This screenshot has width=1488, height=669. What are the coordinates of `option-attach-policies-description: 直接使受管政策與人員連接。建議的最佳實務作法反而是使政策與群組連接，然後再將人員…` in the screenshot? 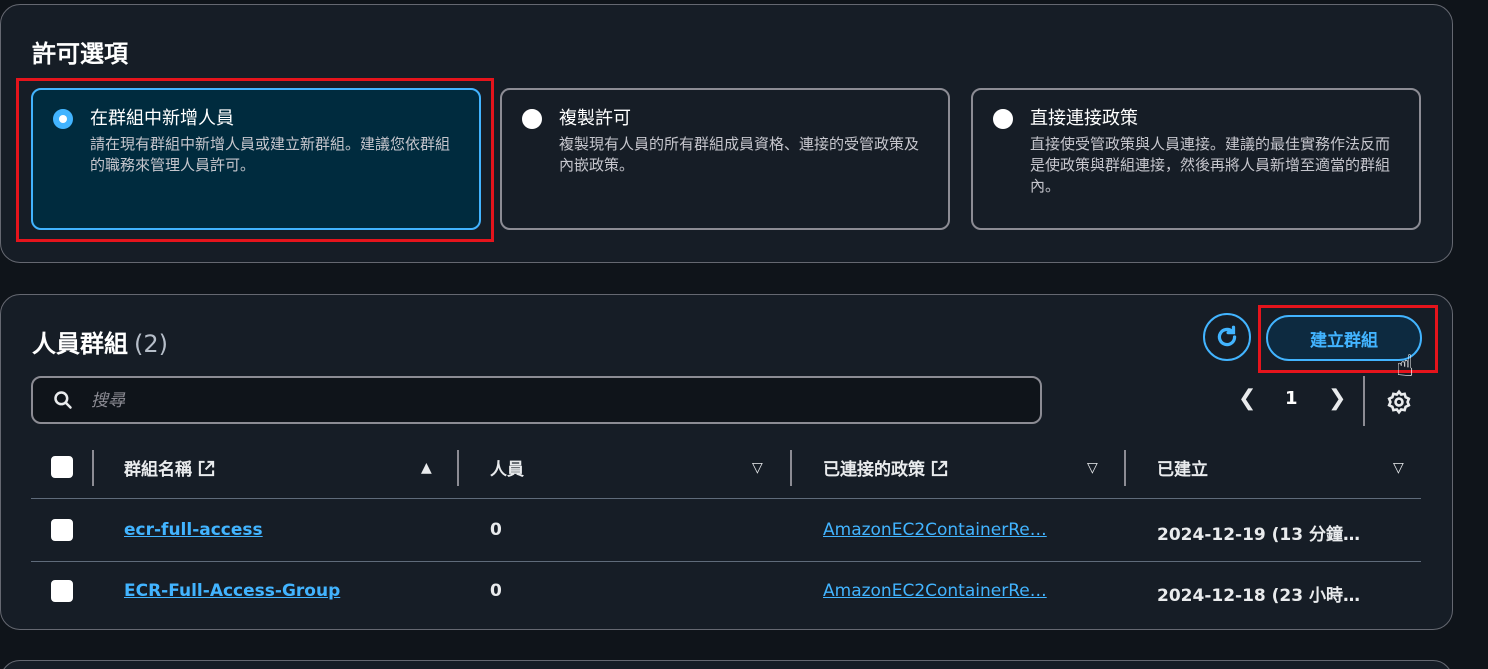 It's located at (1210, 165).